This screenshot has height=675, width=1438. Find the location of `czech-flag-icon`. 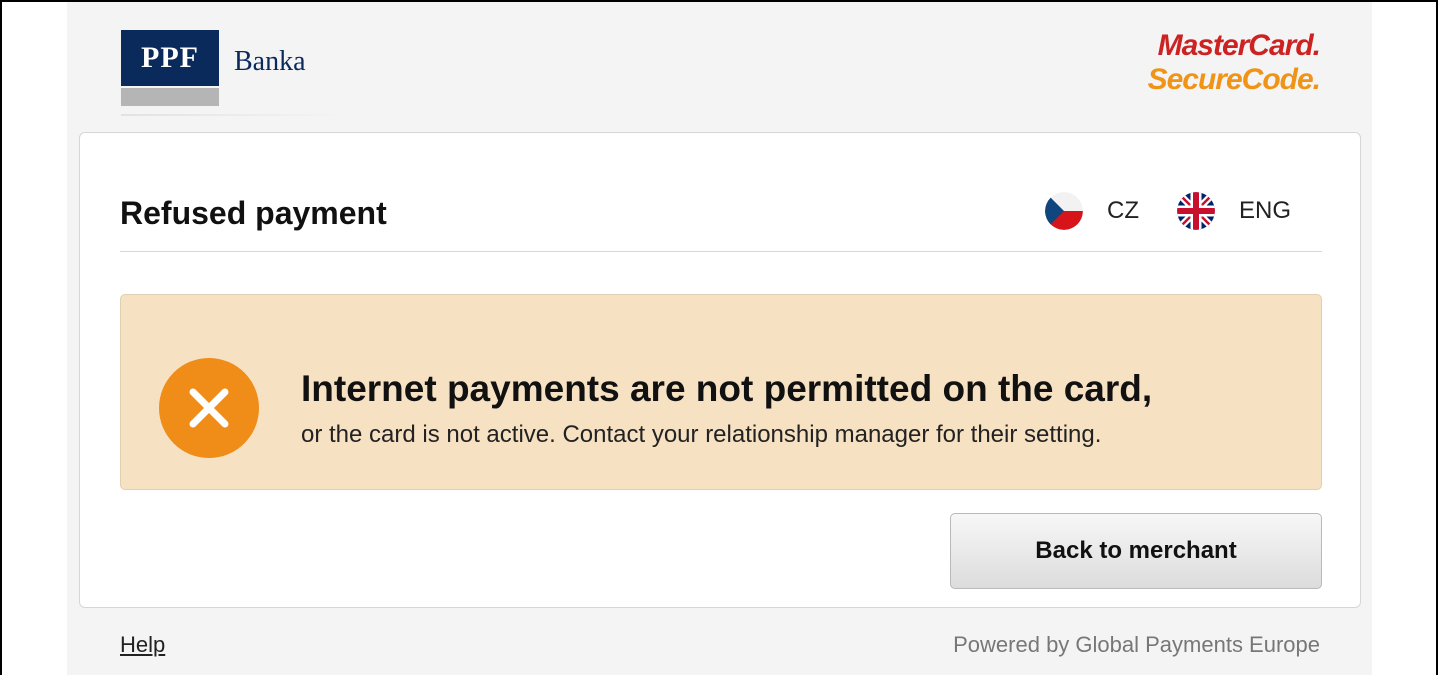

czech-flag-icon is located at coordinates (1064, 211).